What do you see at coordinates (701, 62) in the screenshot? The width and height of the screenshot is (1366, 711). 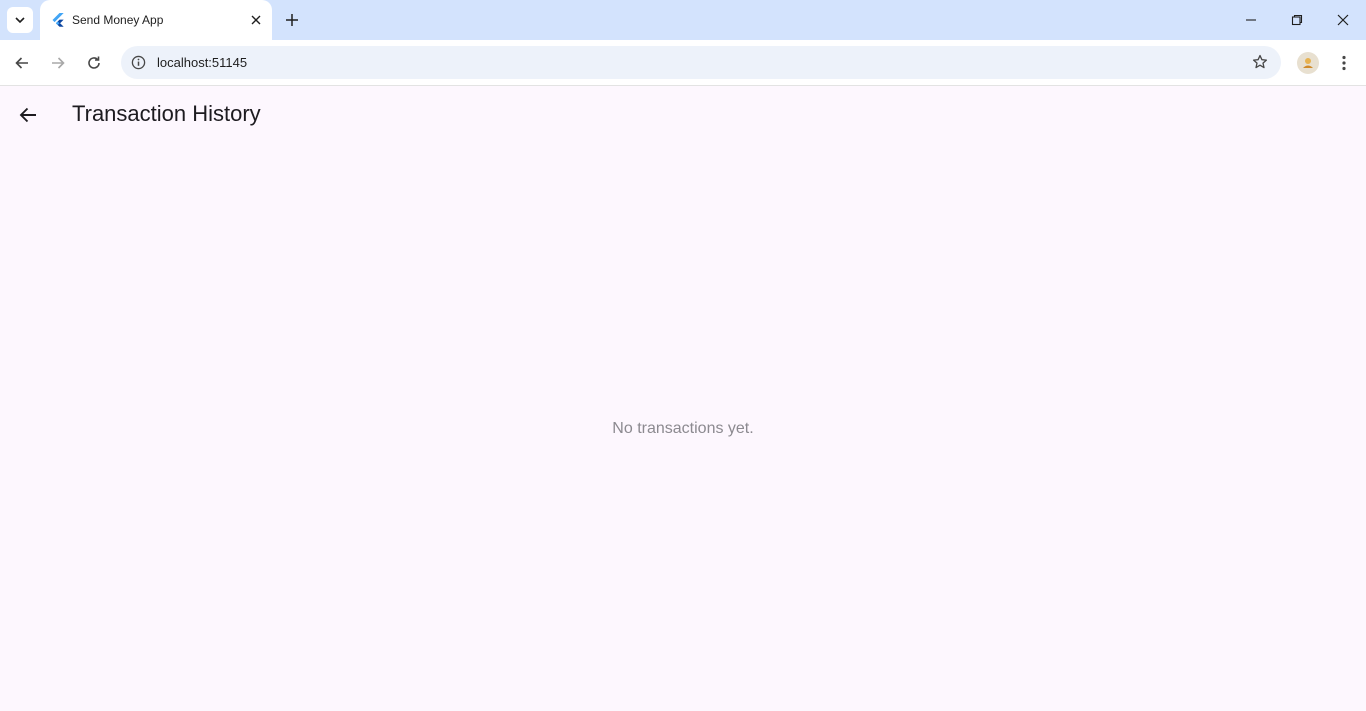 I see `address-bar: localhost:51145` at bounding box center [701, 62].